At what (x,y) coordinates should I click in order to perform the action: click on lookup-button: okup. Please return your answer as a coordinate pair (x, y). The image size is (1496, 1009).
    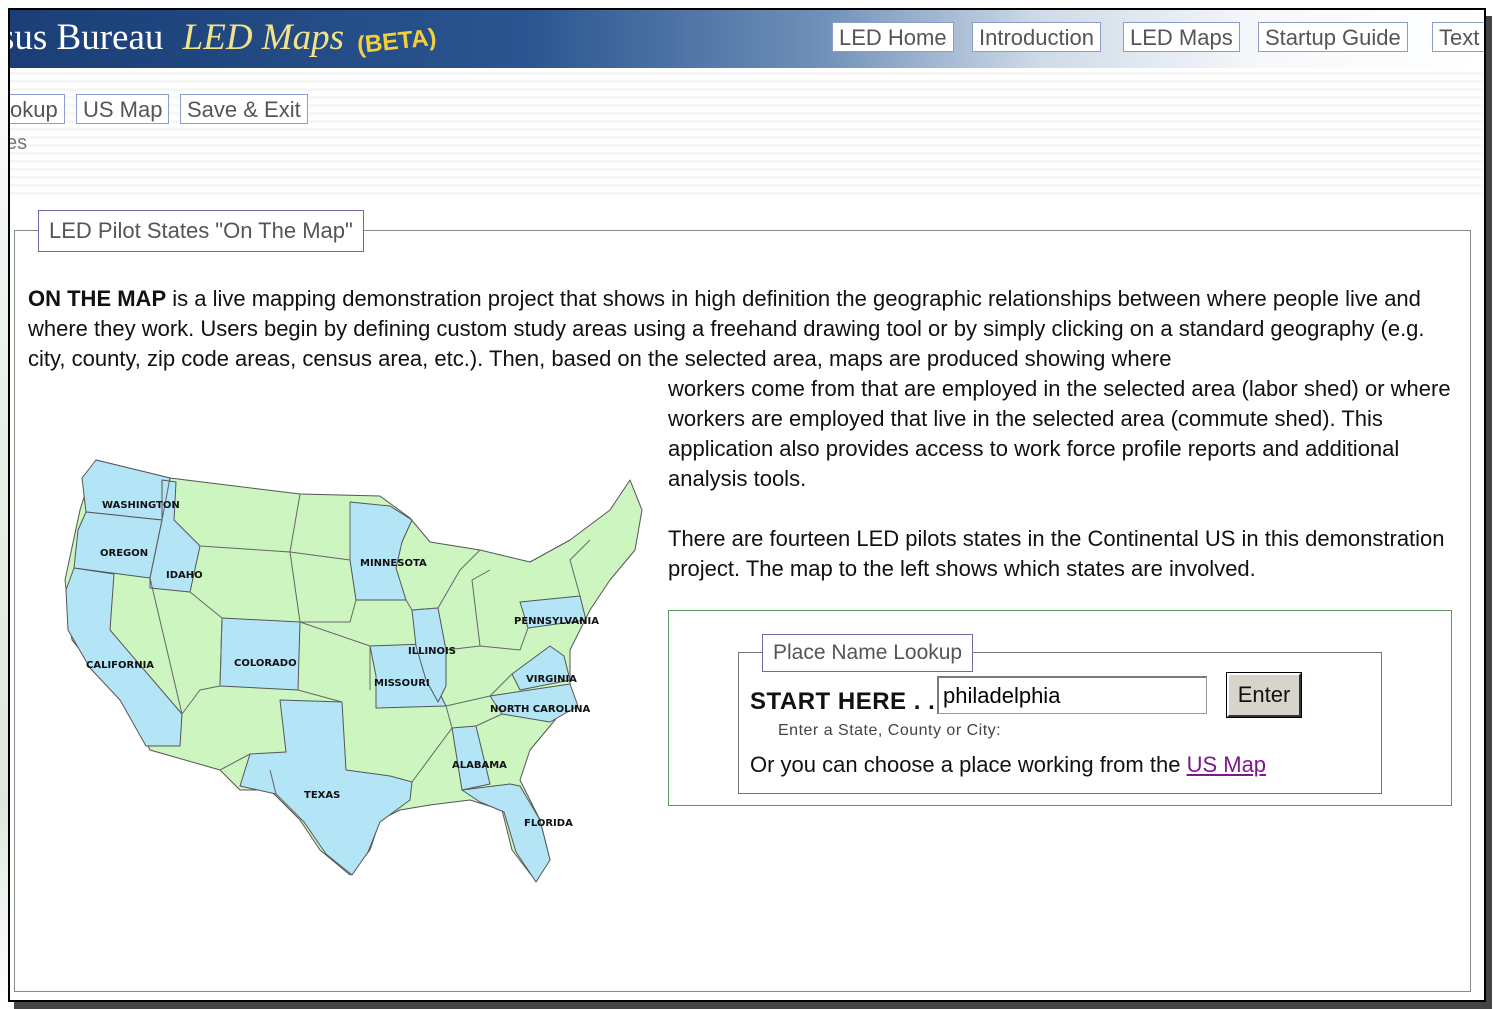
    Looking at the image, I should click on (37, 109).